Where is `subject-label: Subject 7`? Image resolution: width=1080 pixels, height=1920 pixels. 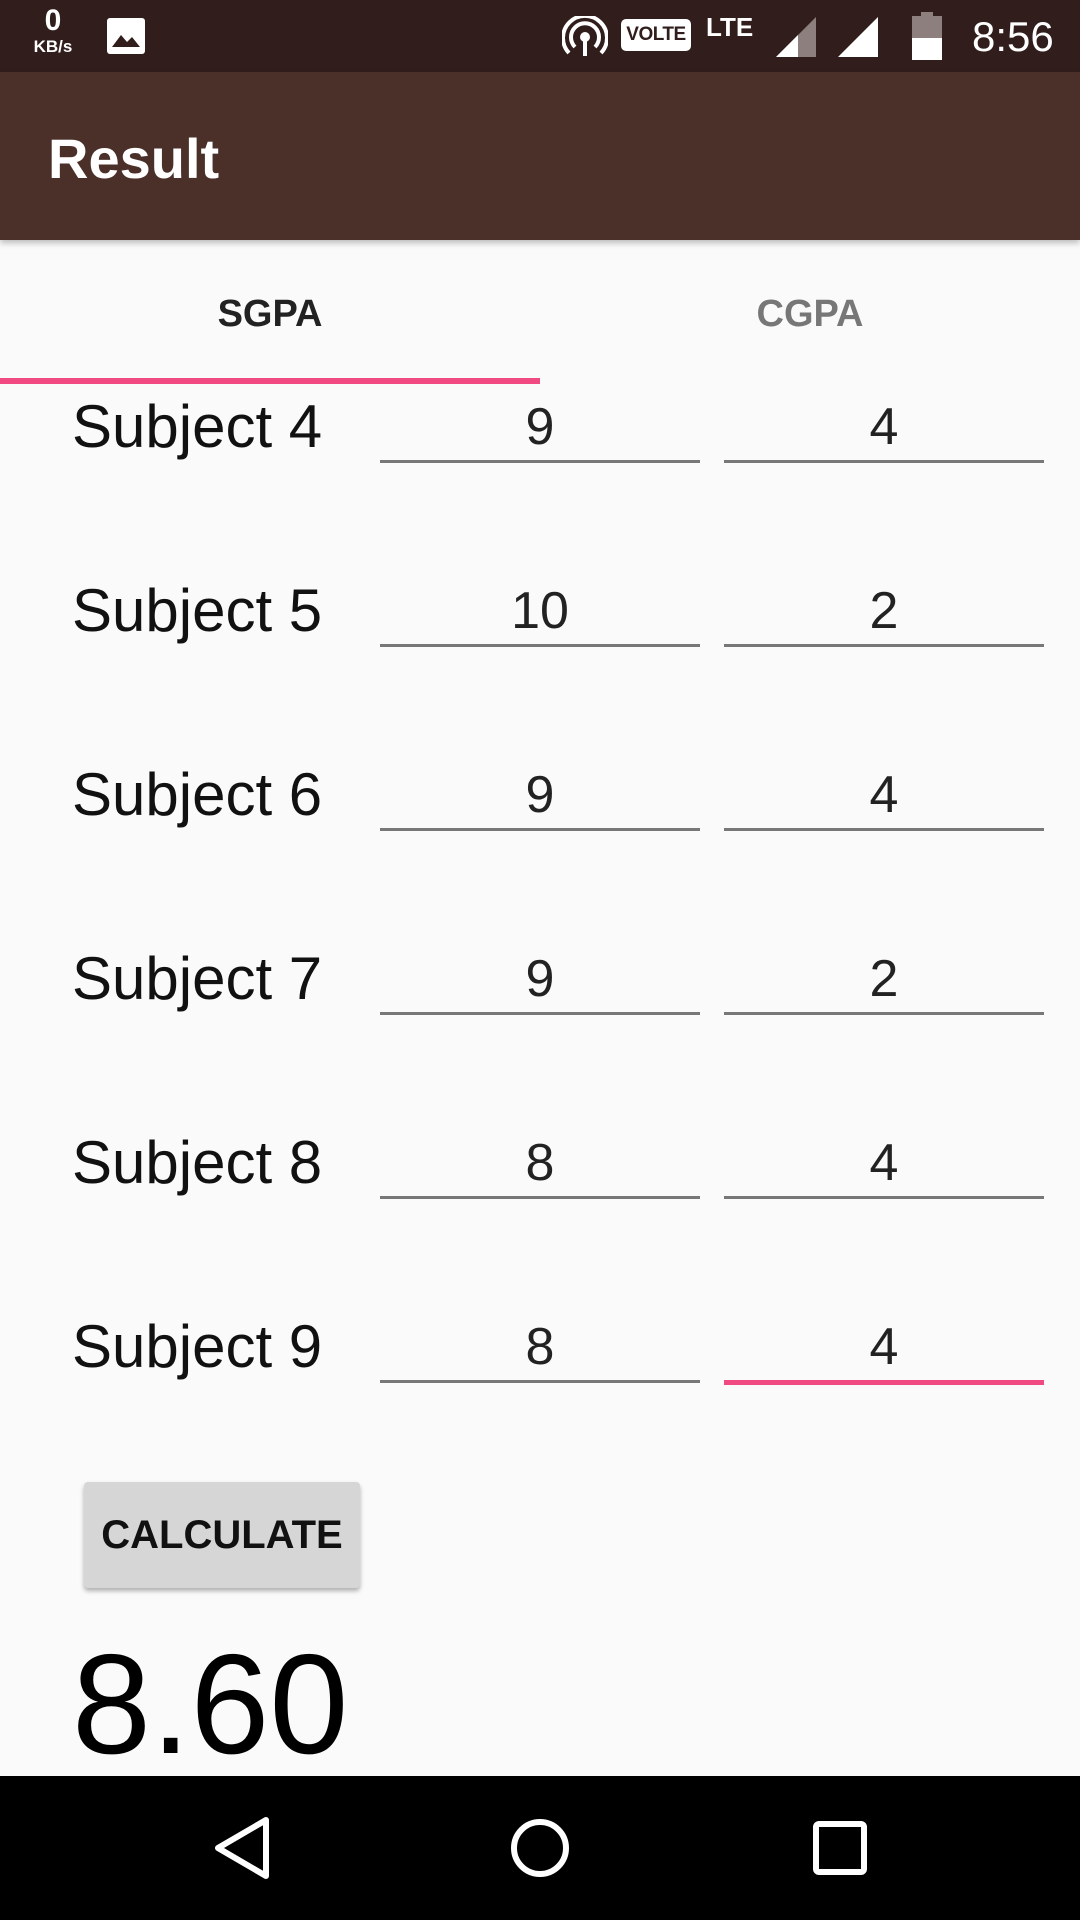 subject-label: Subject 7 is located at coordinates (197, 978).